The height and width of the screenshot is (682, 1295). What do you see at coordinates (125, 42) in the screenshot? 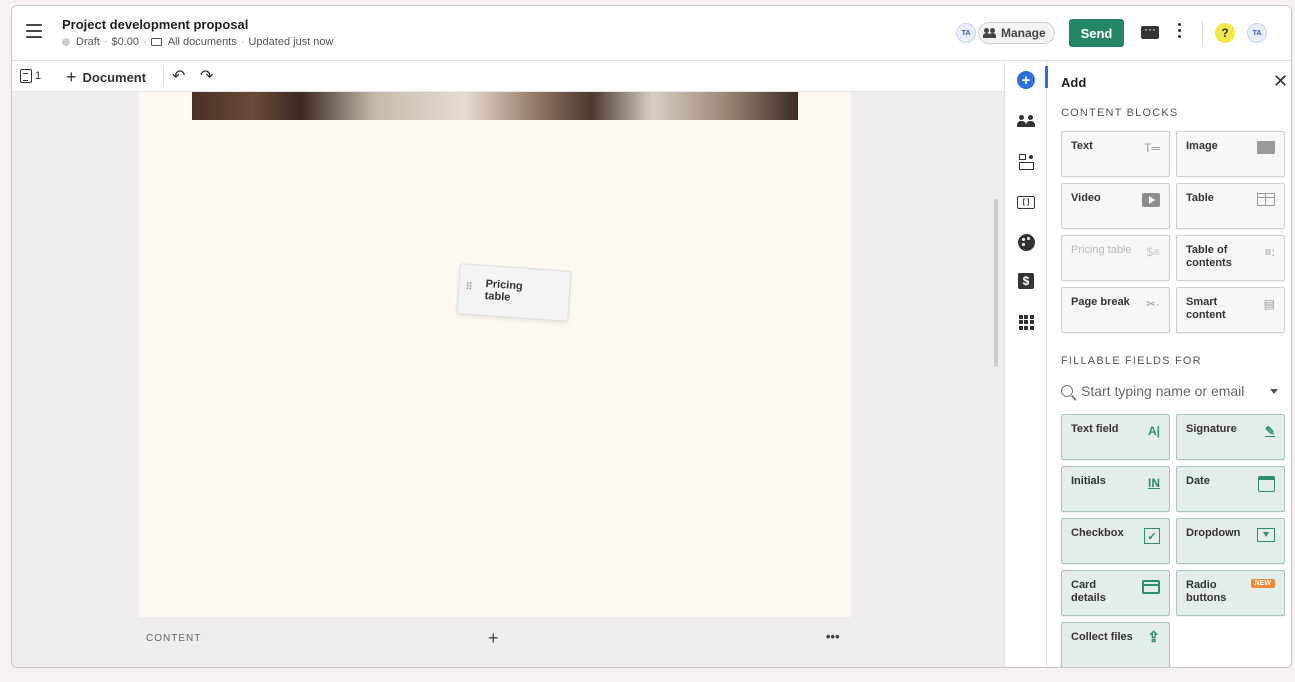
I see `document-amount: $0.00` at bounding box center [125, 42].